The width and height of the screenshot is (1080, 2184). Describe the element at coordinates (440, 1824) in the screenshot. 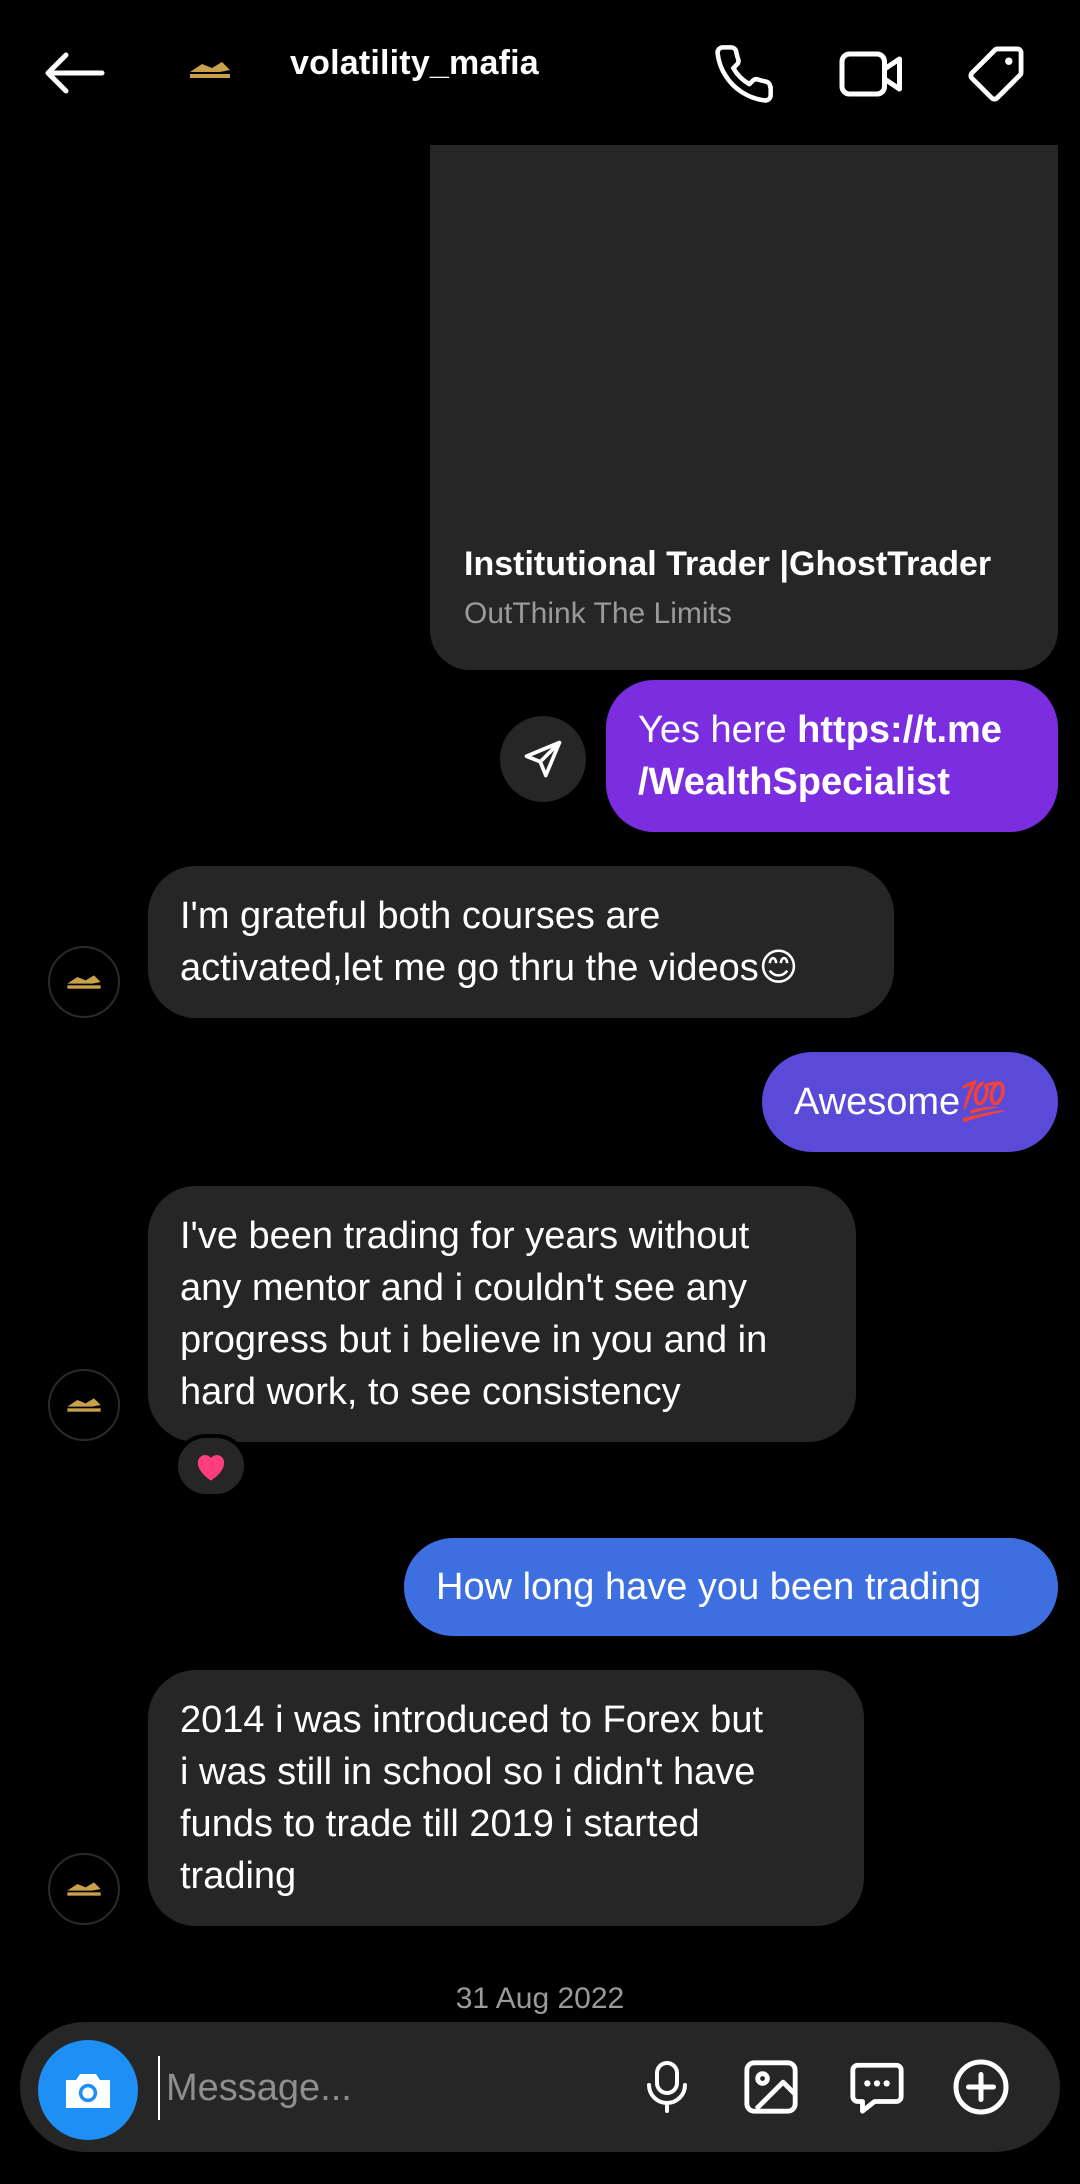

I see `message-text: funds to trade till 2019 i started` at that location.